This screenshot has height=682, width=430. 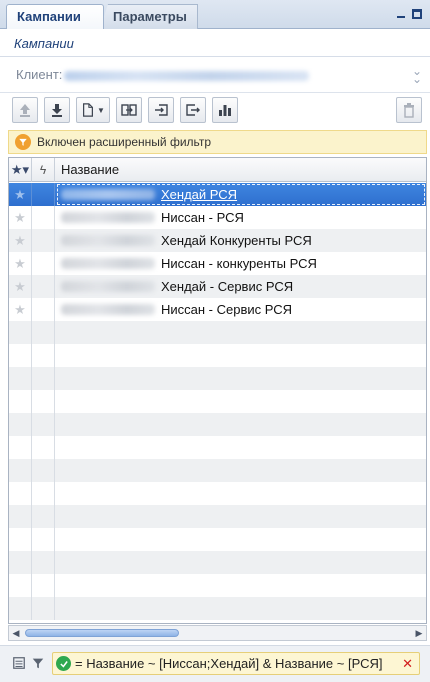 I want to click on client-label: Клиент:, so click(x=39, y=74).